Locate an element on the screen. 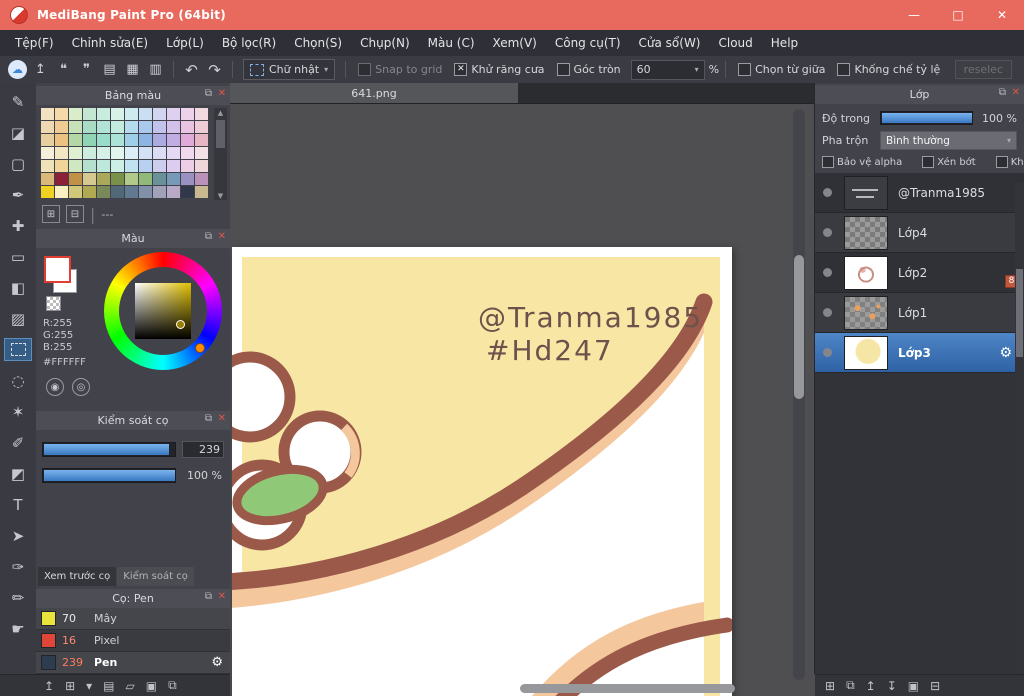 Image resolution: width=1024 pixels, height=696 pixels. clipping-checkbox: Xén bớt is located at coordinates (949, 162).